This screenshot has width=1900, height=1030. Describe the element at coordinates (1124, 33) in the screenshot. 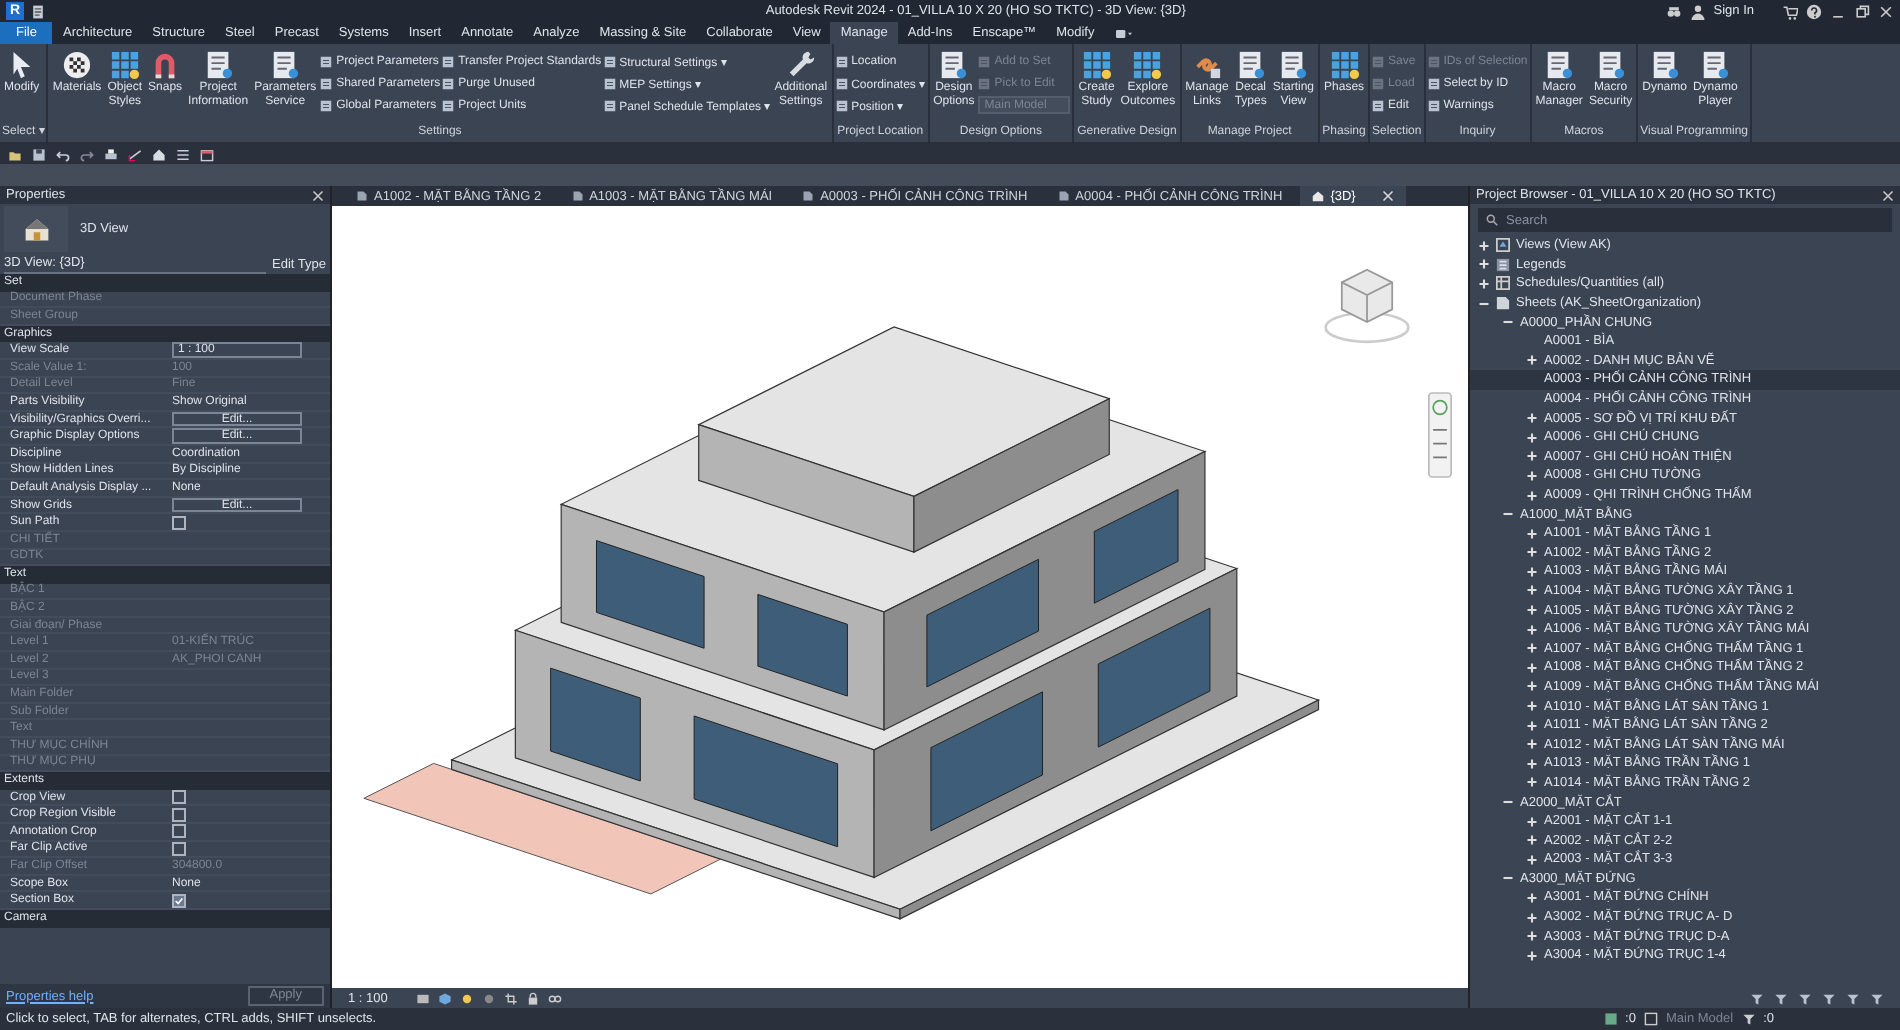

I see `contextual-tab-icon` at that location.